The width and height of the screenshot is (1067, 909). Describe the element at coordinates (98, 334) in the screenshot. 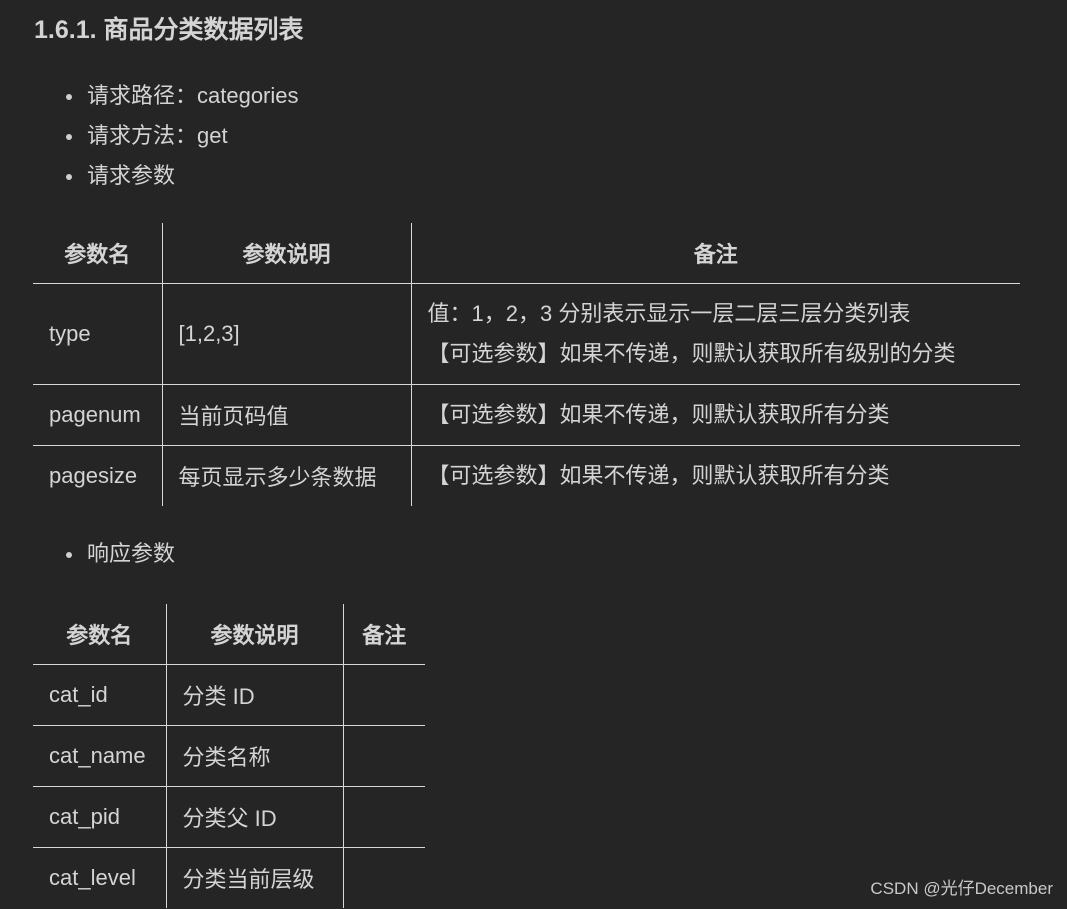

I see `param-name: type` at that location.